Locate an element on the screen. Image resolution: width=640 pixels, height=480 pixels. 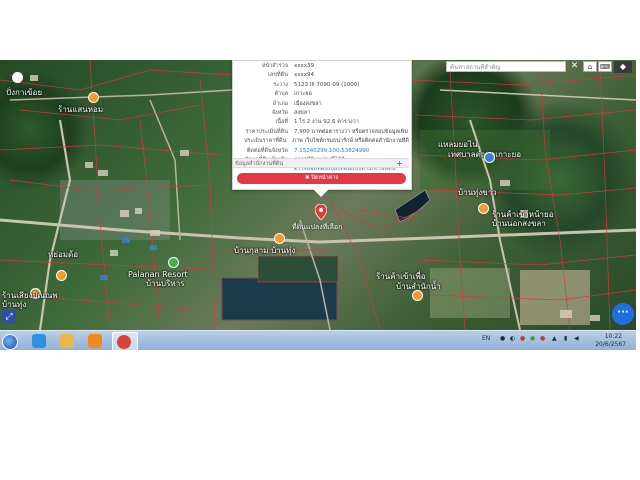
parcel-info-value: xxxx94 is located at coordinates (304, 75).